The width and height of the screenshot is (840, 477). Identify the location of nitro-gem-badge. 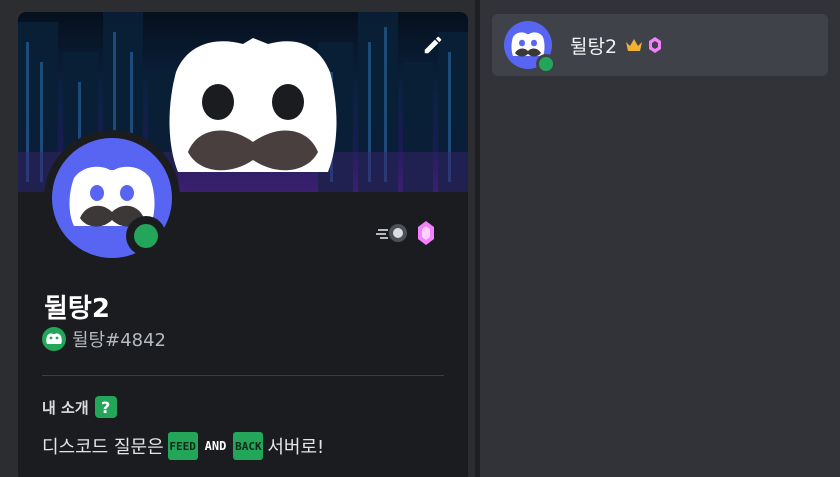
(426, 235).